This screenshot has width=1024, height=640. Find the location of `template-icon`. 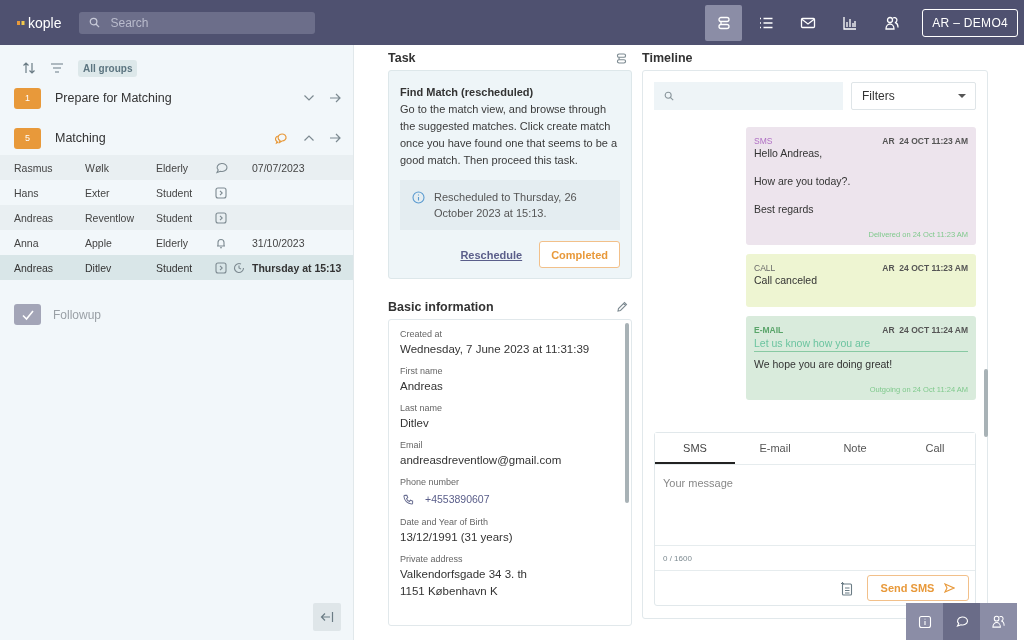

template-icon is located at coordinates (846, 588).